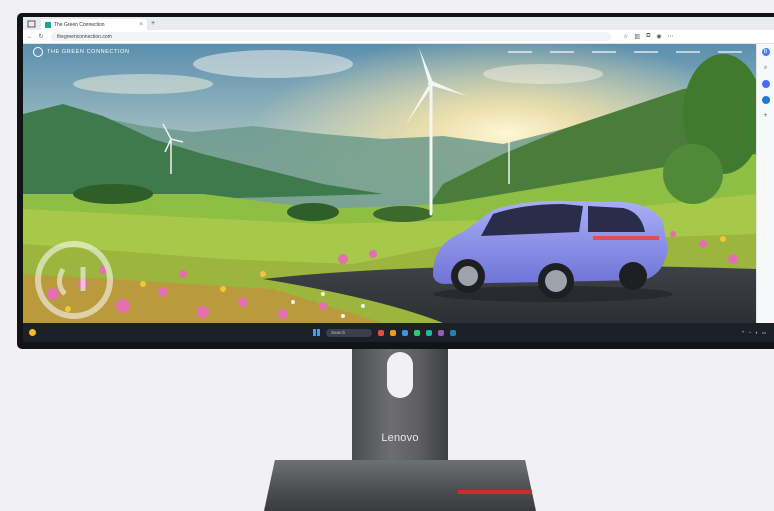 This screenshot has width=774, height=511. I want to click on taskbar-search: Search, so click(349, 332).